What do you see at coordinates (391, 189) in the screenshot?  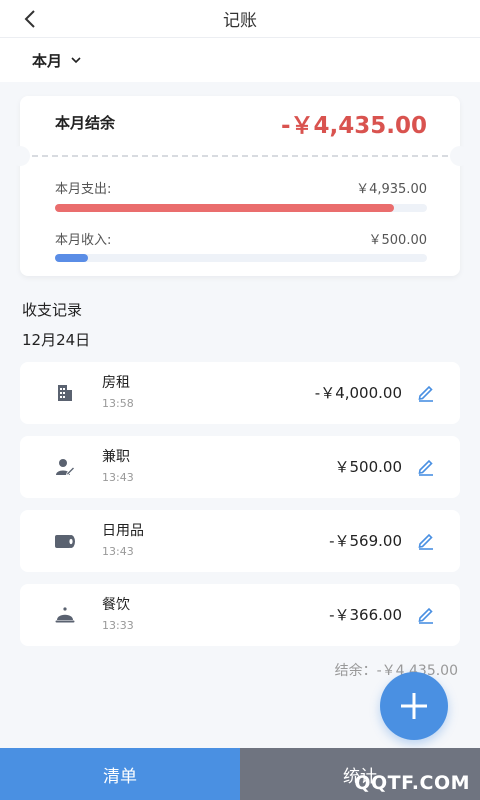 I see `expense-value: ￥4,935.00` at bounding box center [391, 189].